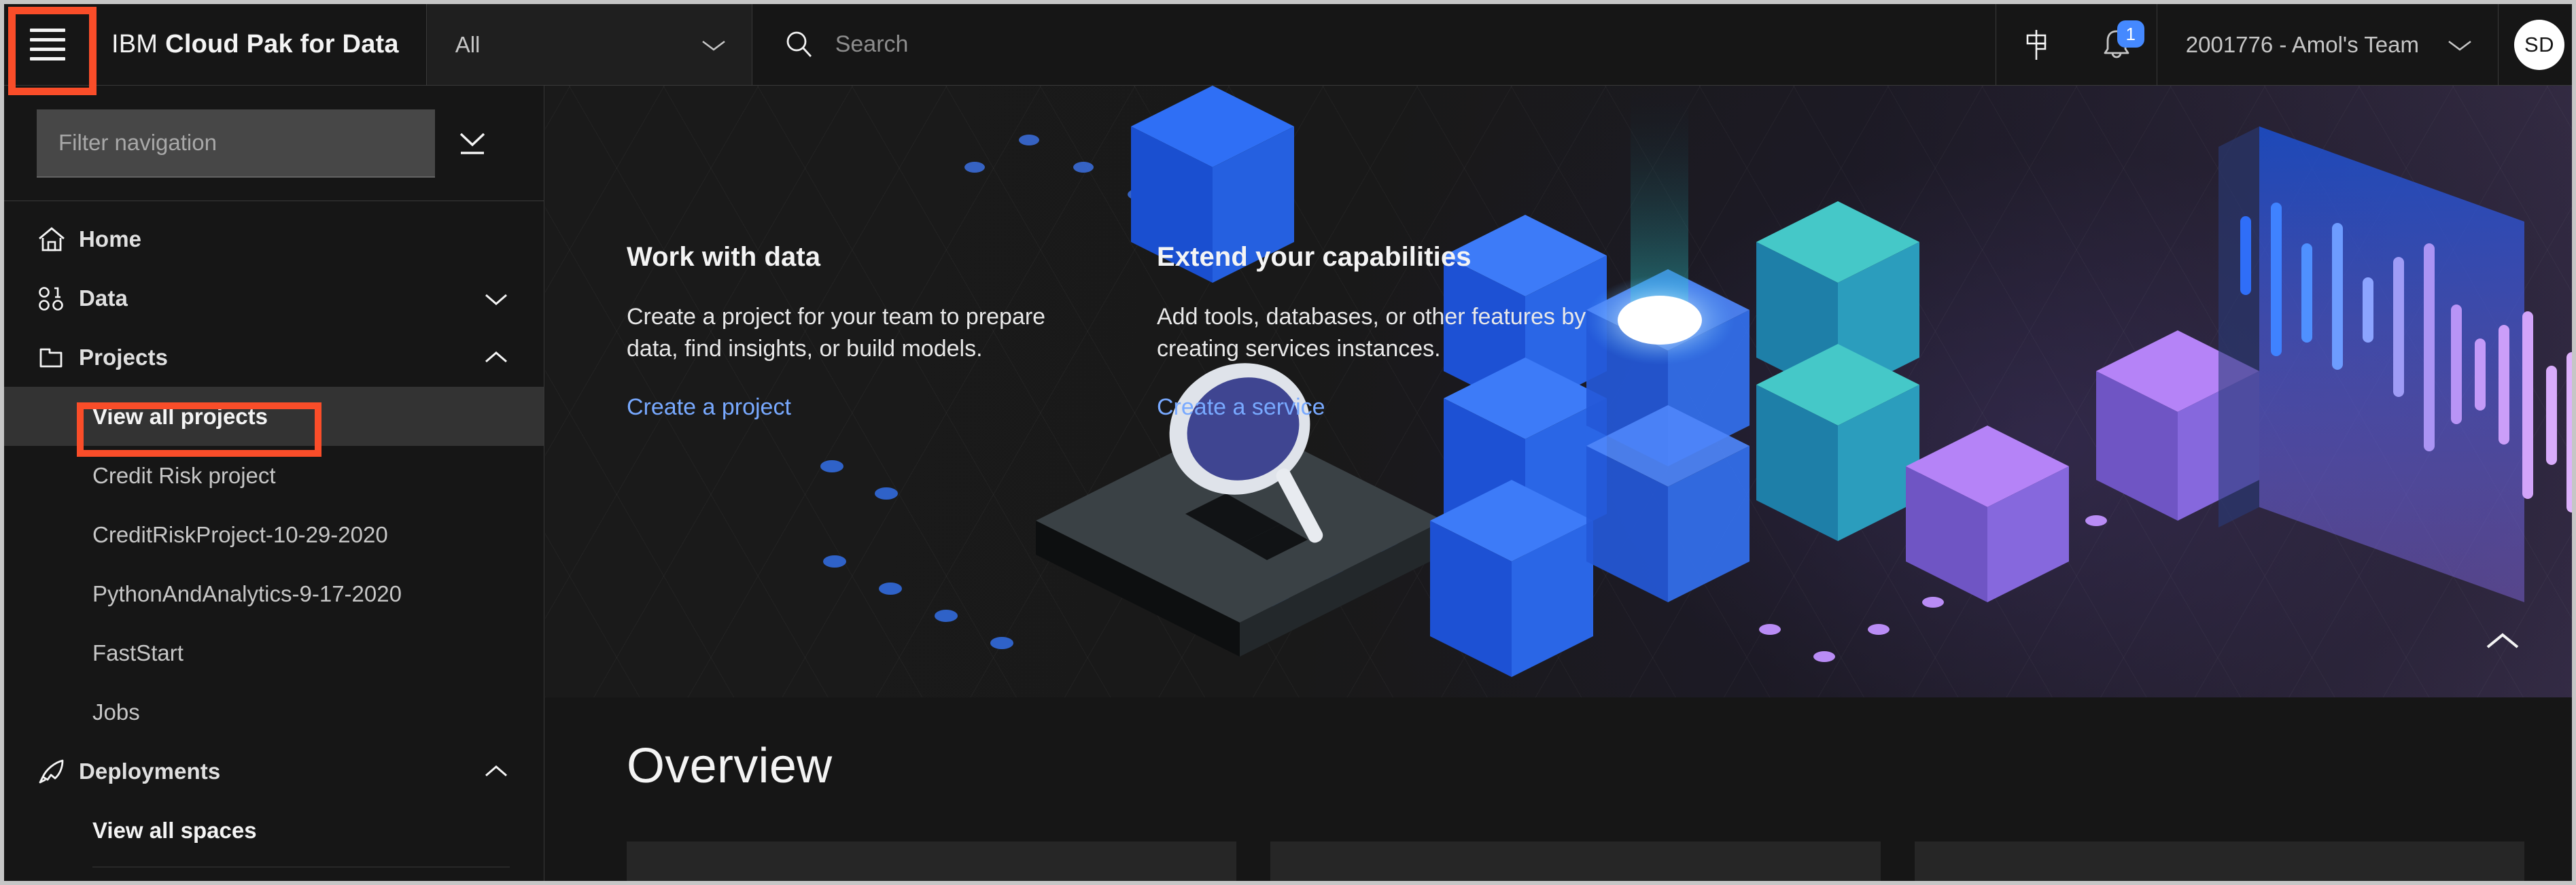 The width and height of the screenshot is (2576, 885). I want to click on sidebar-item-creditriskproject-10-29-2020: CreditRiskProject-10-29-2020, so click(274, 534).